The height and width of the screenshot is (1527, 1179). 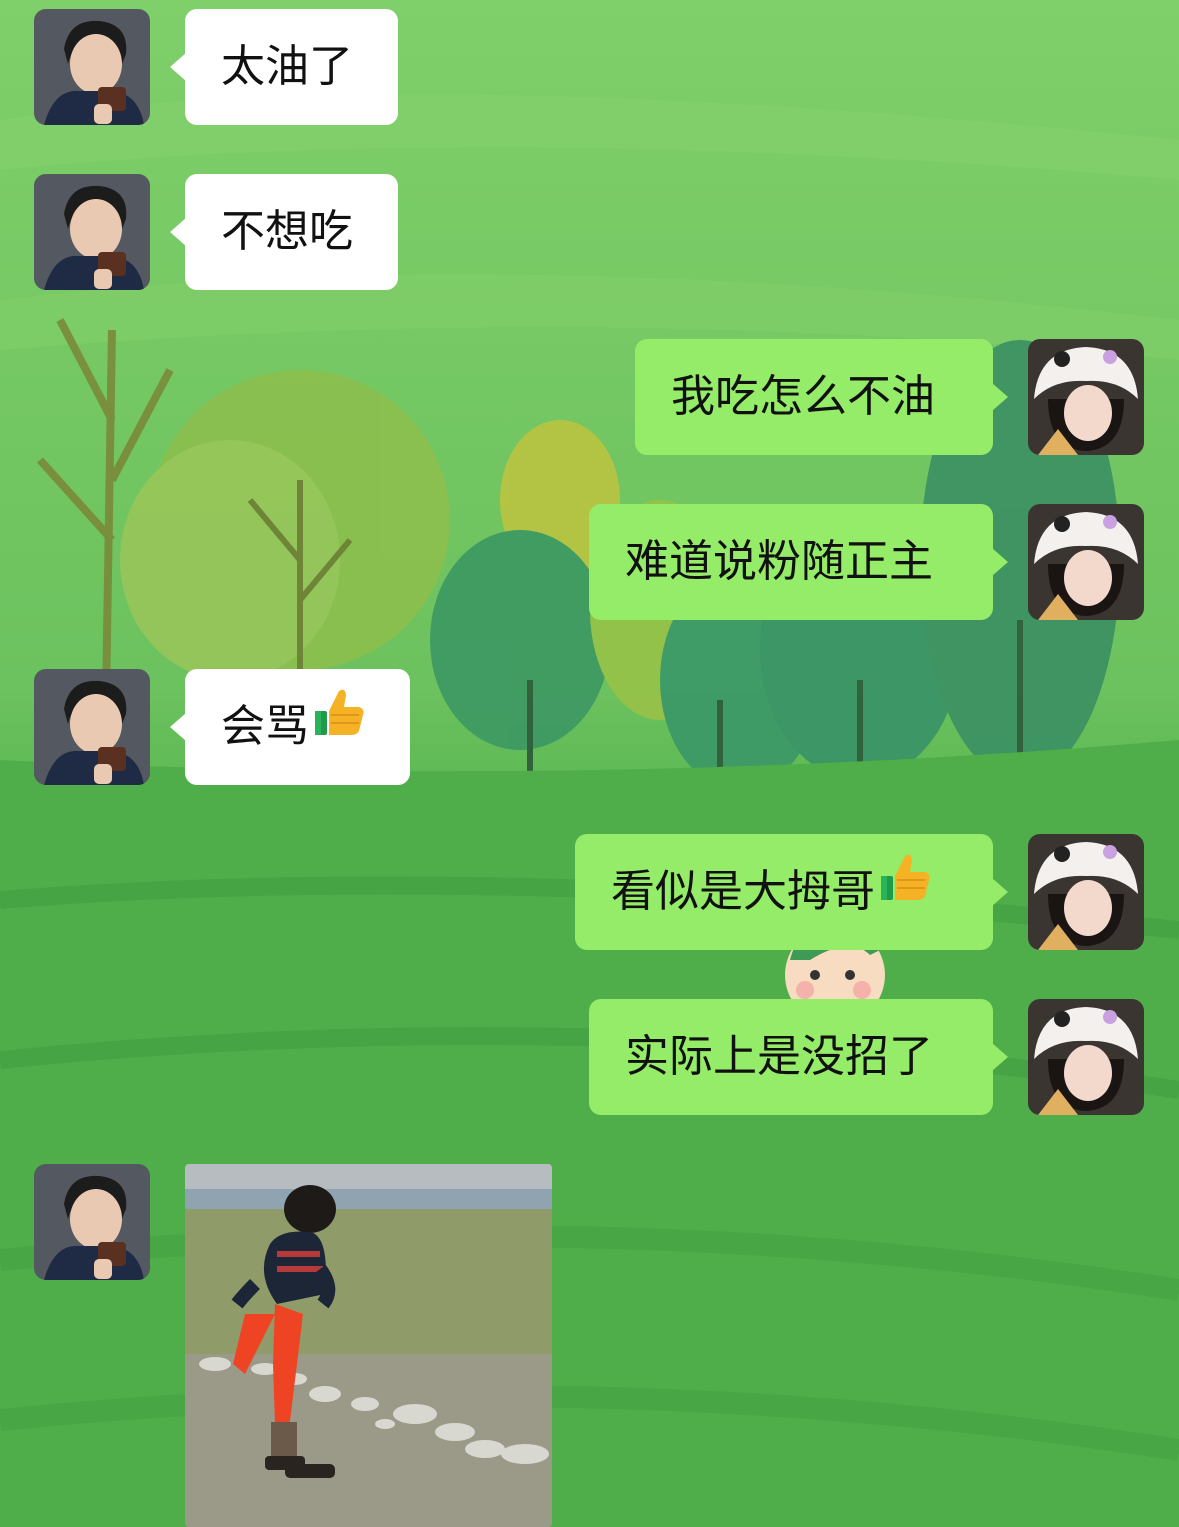 I want to click on message-bubble-received: 会骂, so click(x=290, y=726).